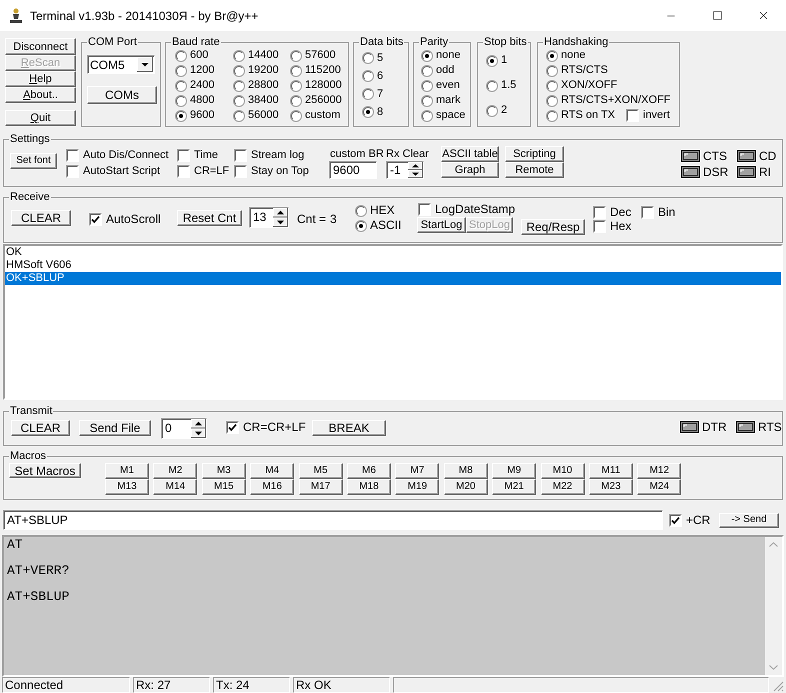 This screenshot has width=786, height=693. What do you see at coordinates (608, 100) in the screenshot?
I see `radio-button: RTS/CTS+XON/XOFF` at bounding box center [608, 100].